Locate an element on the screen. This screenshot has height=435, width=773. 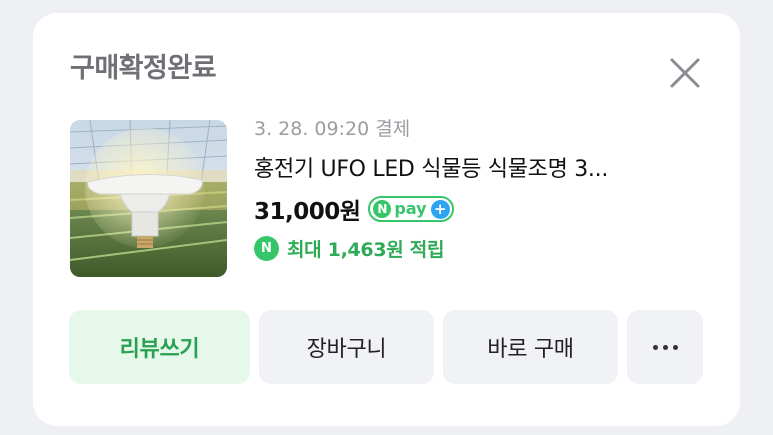
product-image is located at coordinates (148, 198).